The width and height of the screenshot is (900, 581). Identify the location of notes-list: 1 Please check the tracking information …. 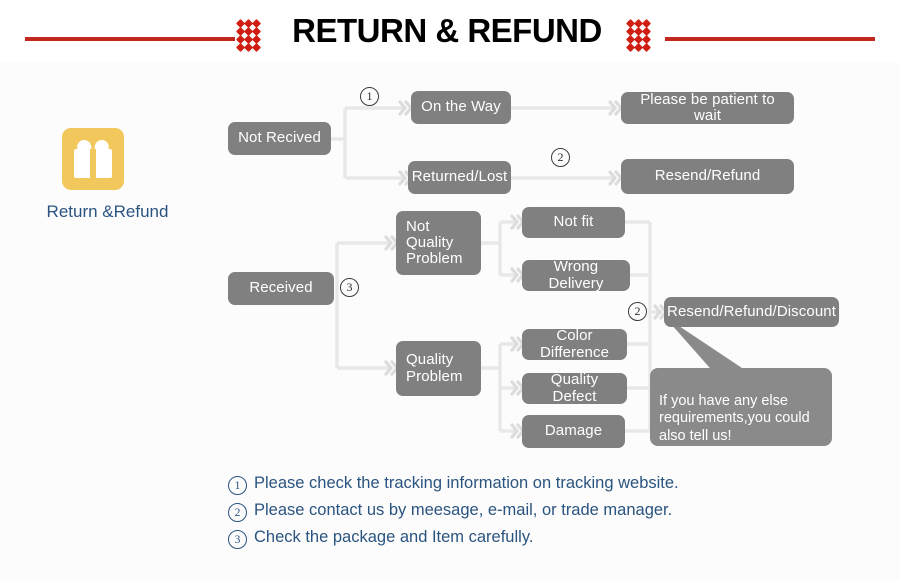
(508, 514).